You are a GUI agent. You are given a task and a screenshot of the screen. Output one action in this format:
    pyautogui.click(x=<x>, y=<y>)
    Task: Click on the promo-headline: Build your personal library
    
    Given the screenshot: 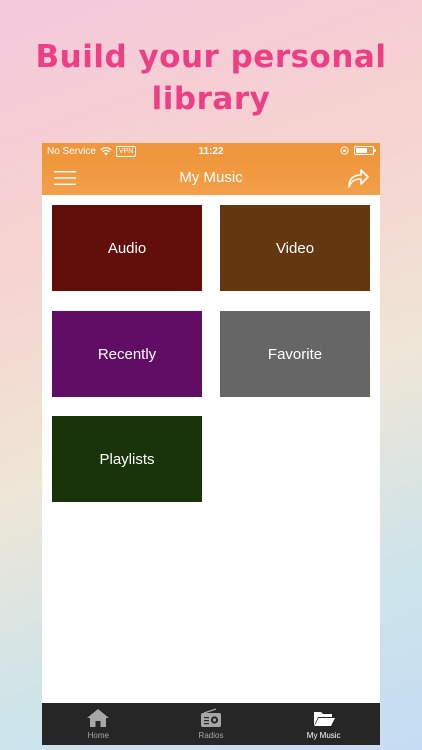 What is the action you would take?
    pyautogui.click(x=211, y=78)
    